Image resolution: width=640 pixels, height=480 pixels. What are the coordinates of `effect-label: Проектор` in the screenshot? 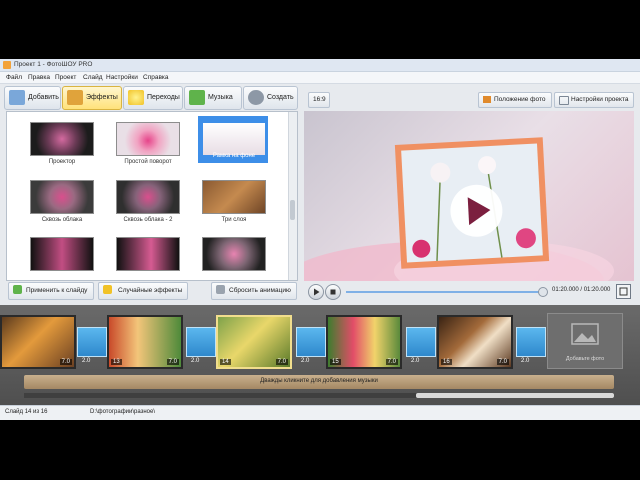 It's located at (62, 162).